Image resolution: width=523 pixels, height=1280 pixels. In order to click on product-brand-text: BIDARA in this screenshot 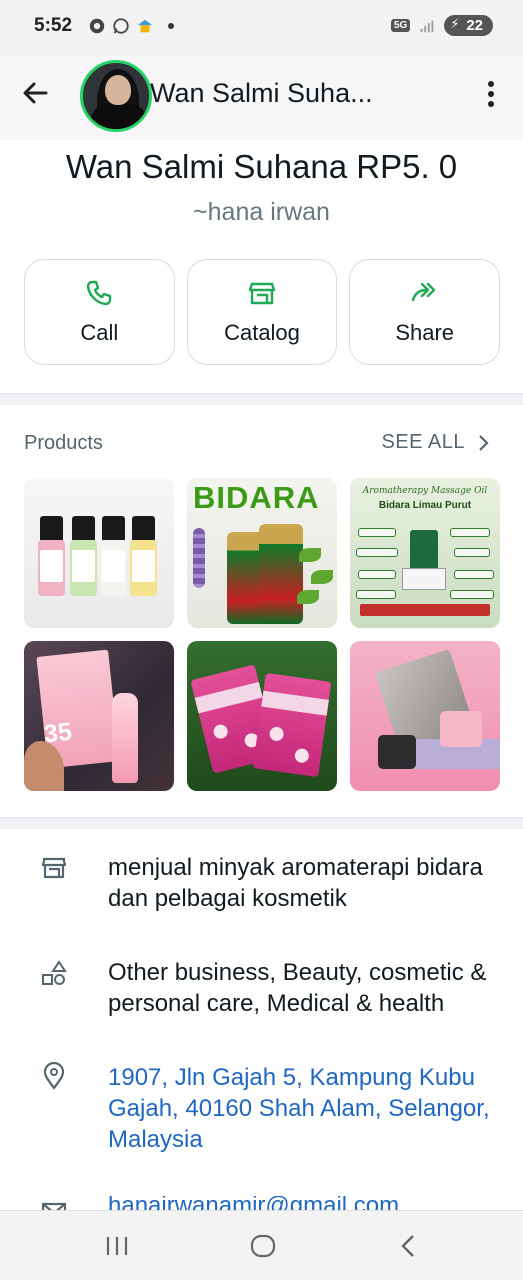, I will do `click(256, 497)`.